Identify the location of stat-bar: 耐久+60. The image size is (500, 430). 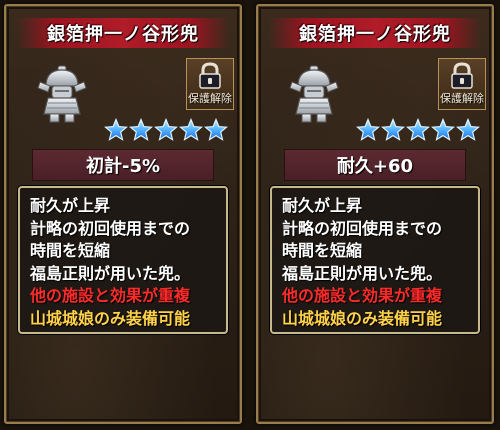
(375, 165).